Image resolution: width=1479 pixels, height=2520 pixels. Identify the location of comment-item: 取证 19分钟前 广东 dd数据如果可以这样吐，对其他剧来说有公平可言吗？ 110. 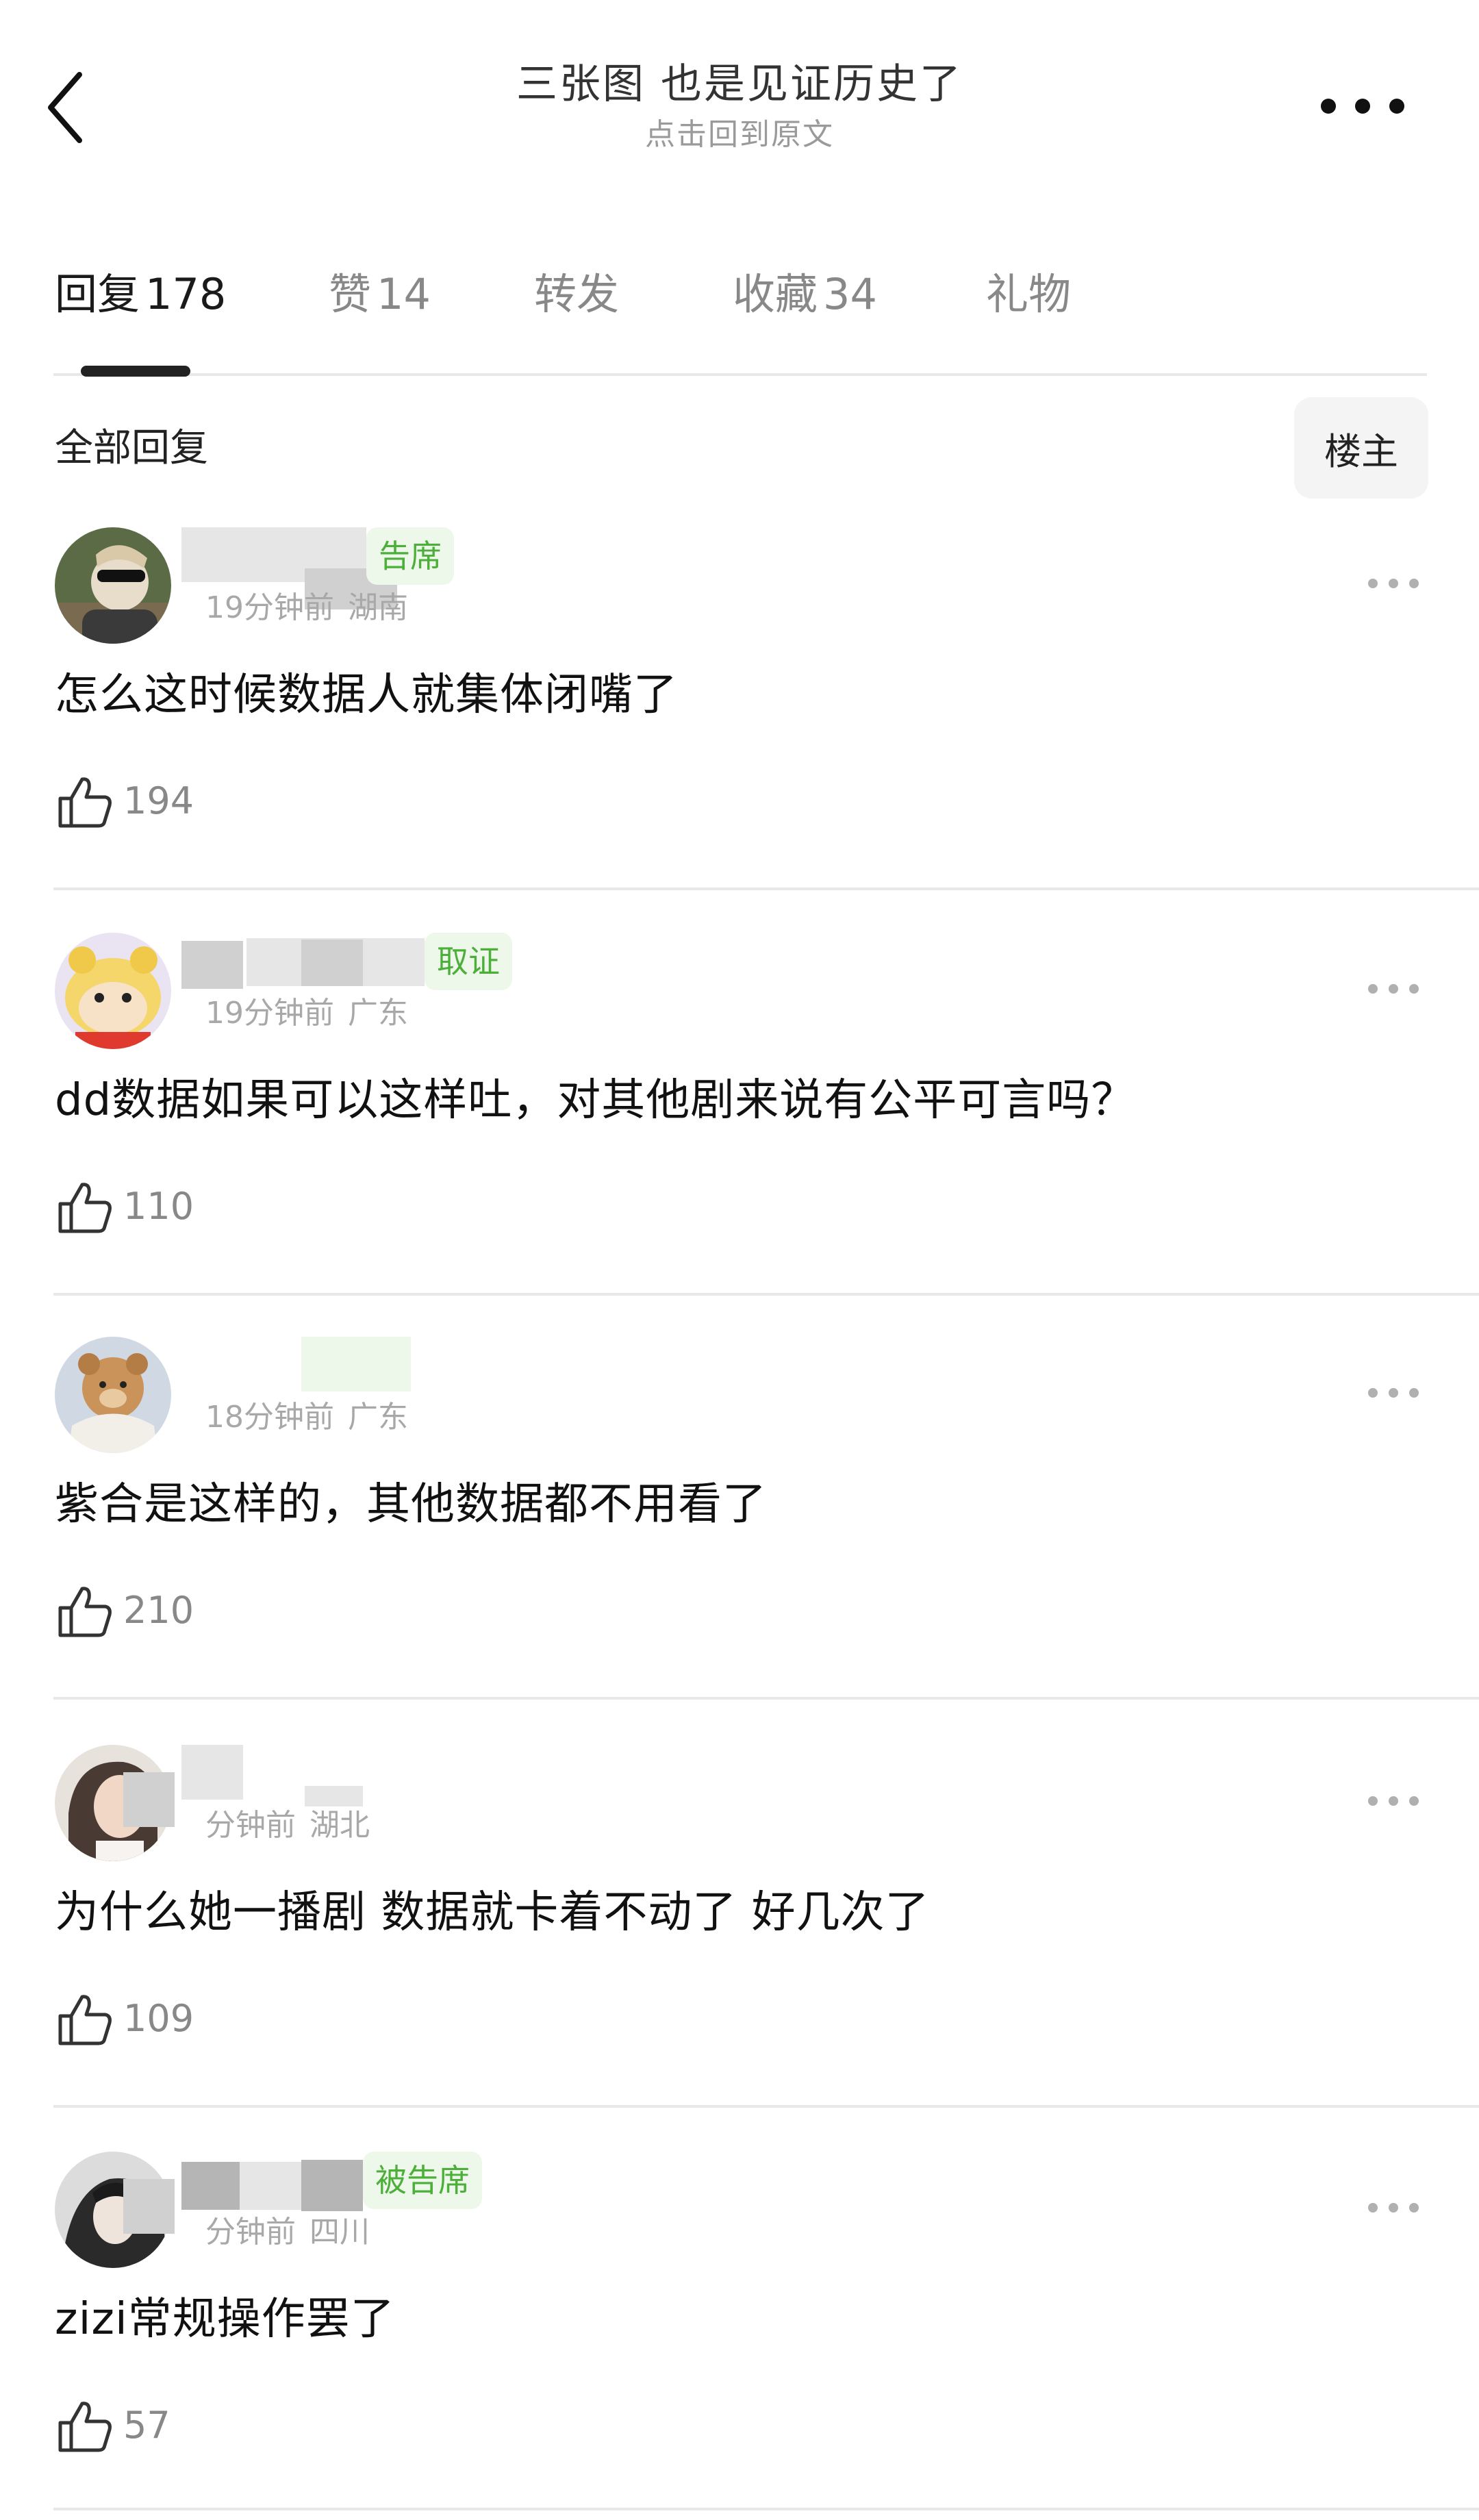
(739, 1111).